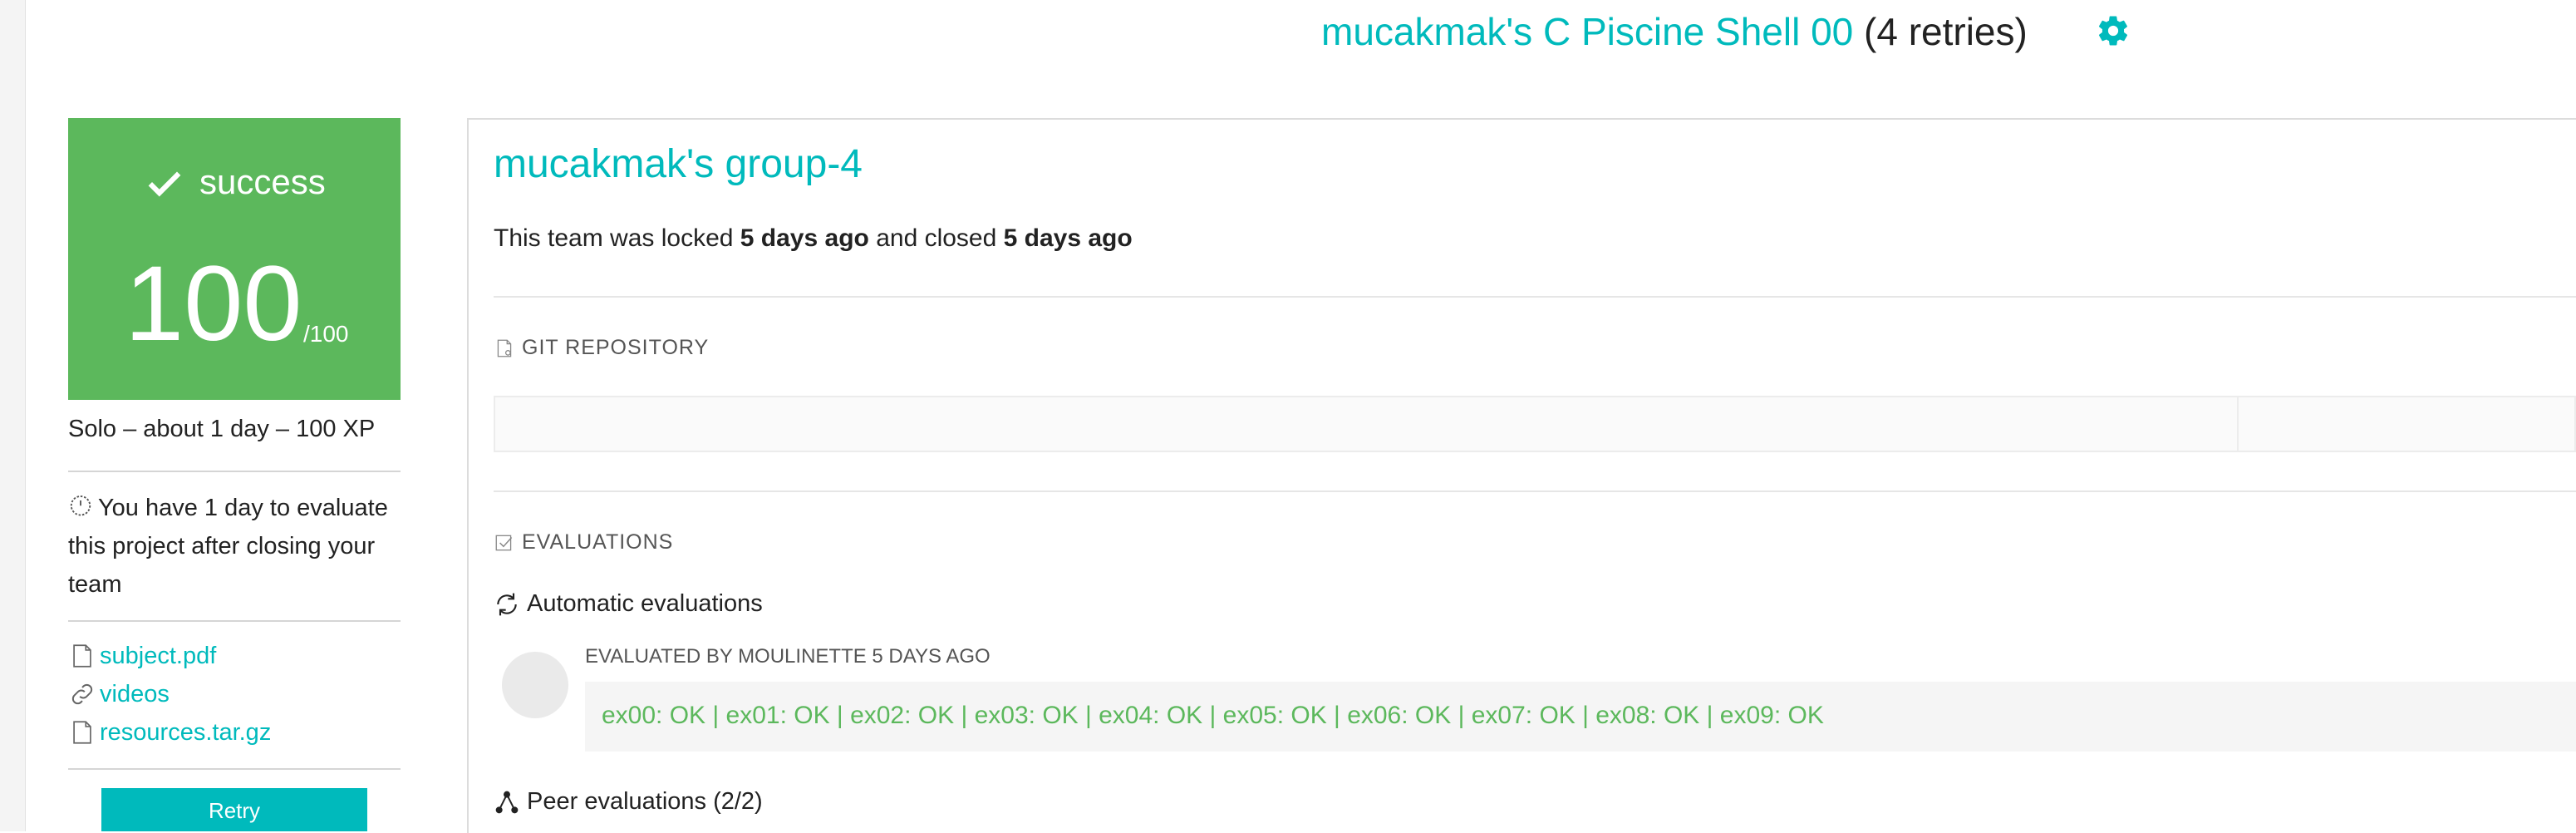 The height and width of the screenshot is (833, 2576). What do you see at coordinates (645, 603) in the screenshot?
I see `automatic-evaluations-label: Automatic evaluations` at bounding box center [645, 603].